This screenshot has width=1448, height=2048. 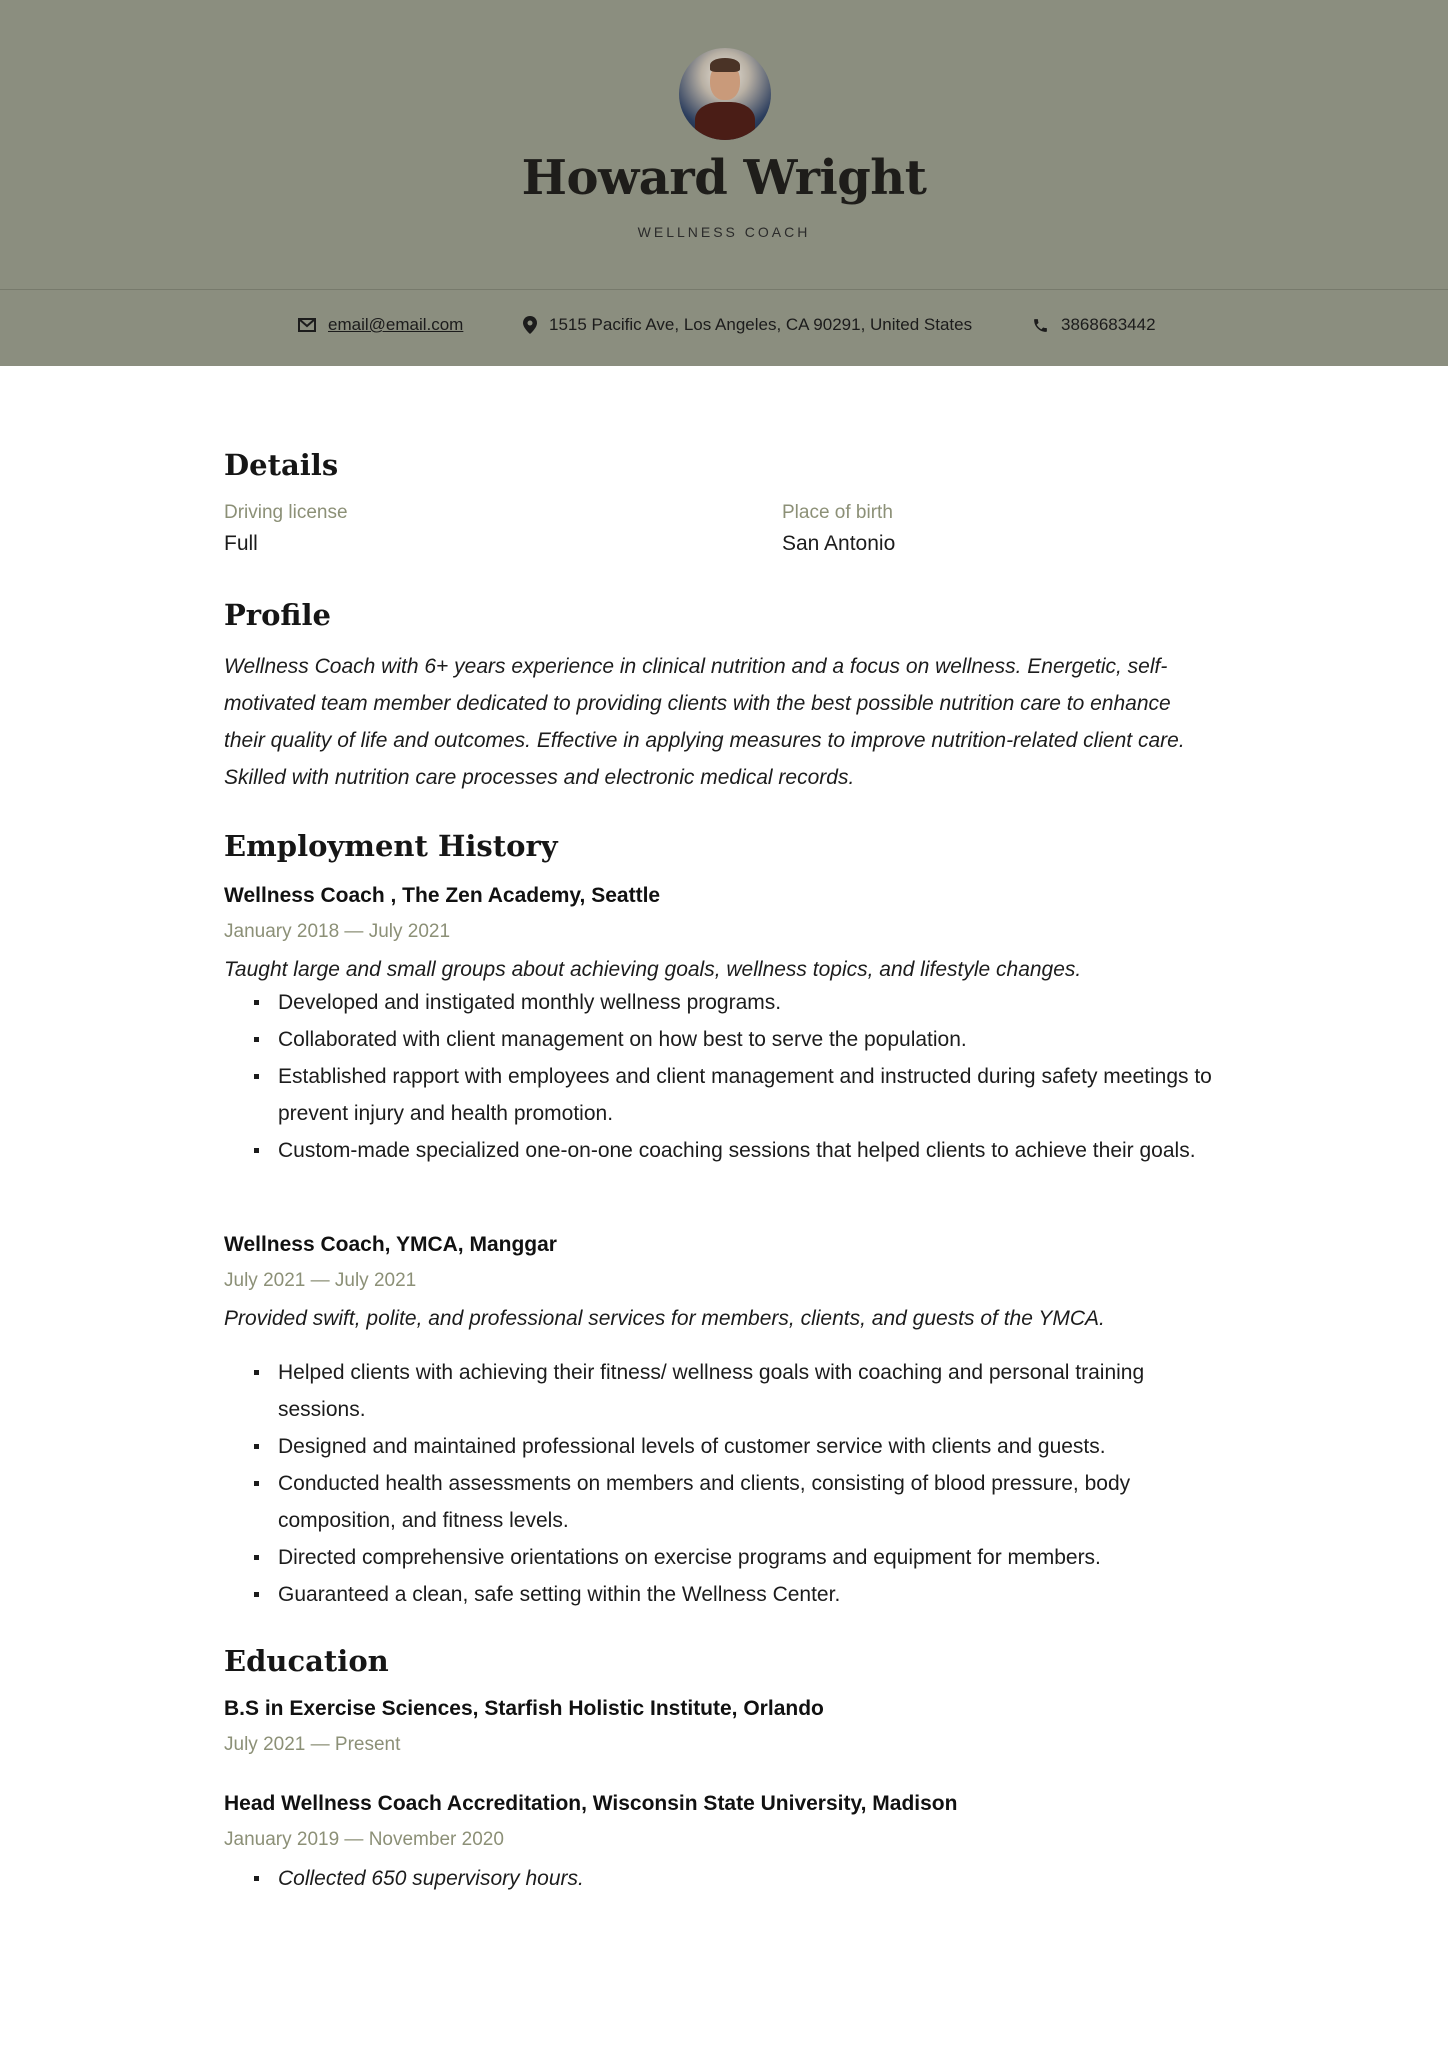 I want to click on education-dates-2: January 2019 — November 2020, so click(x=364, y=1839).